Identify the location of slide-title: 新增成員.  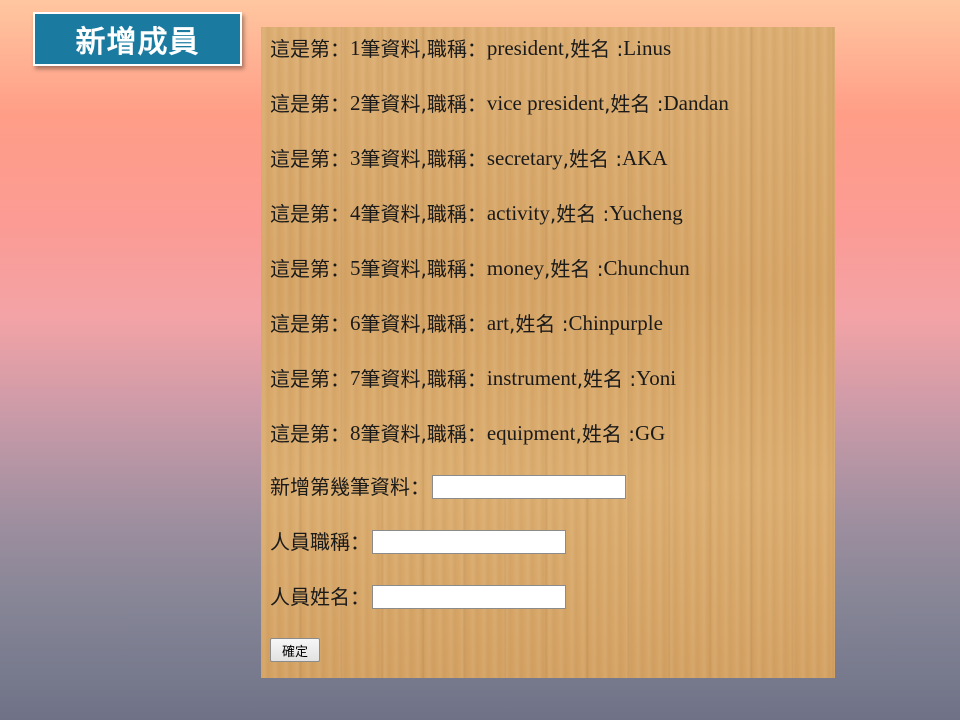
(137, 42).